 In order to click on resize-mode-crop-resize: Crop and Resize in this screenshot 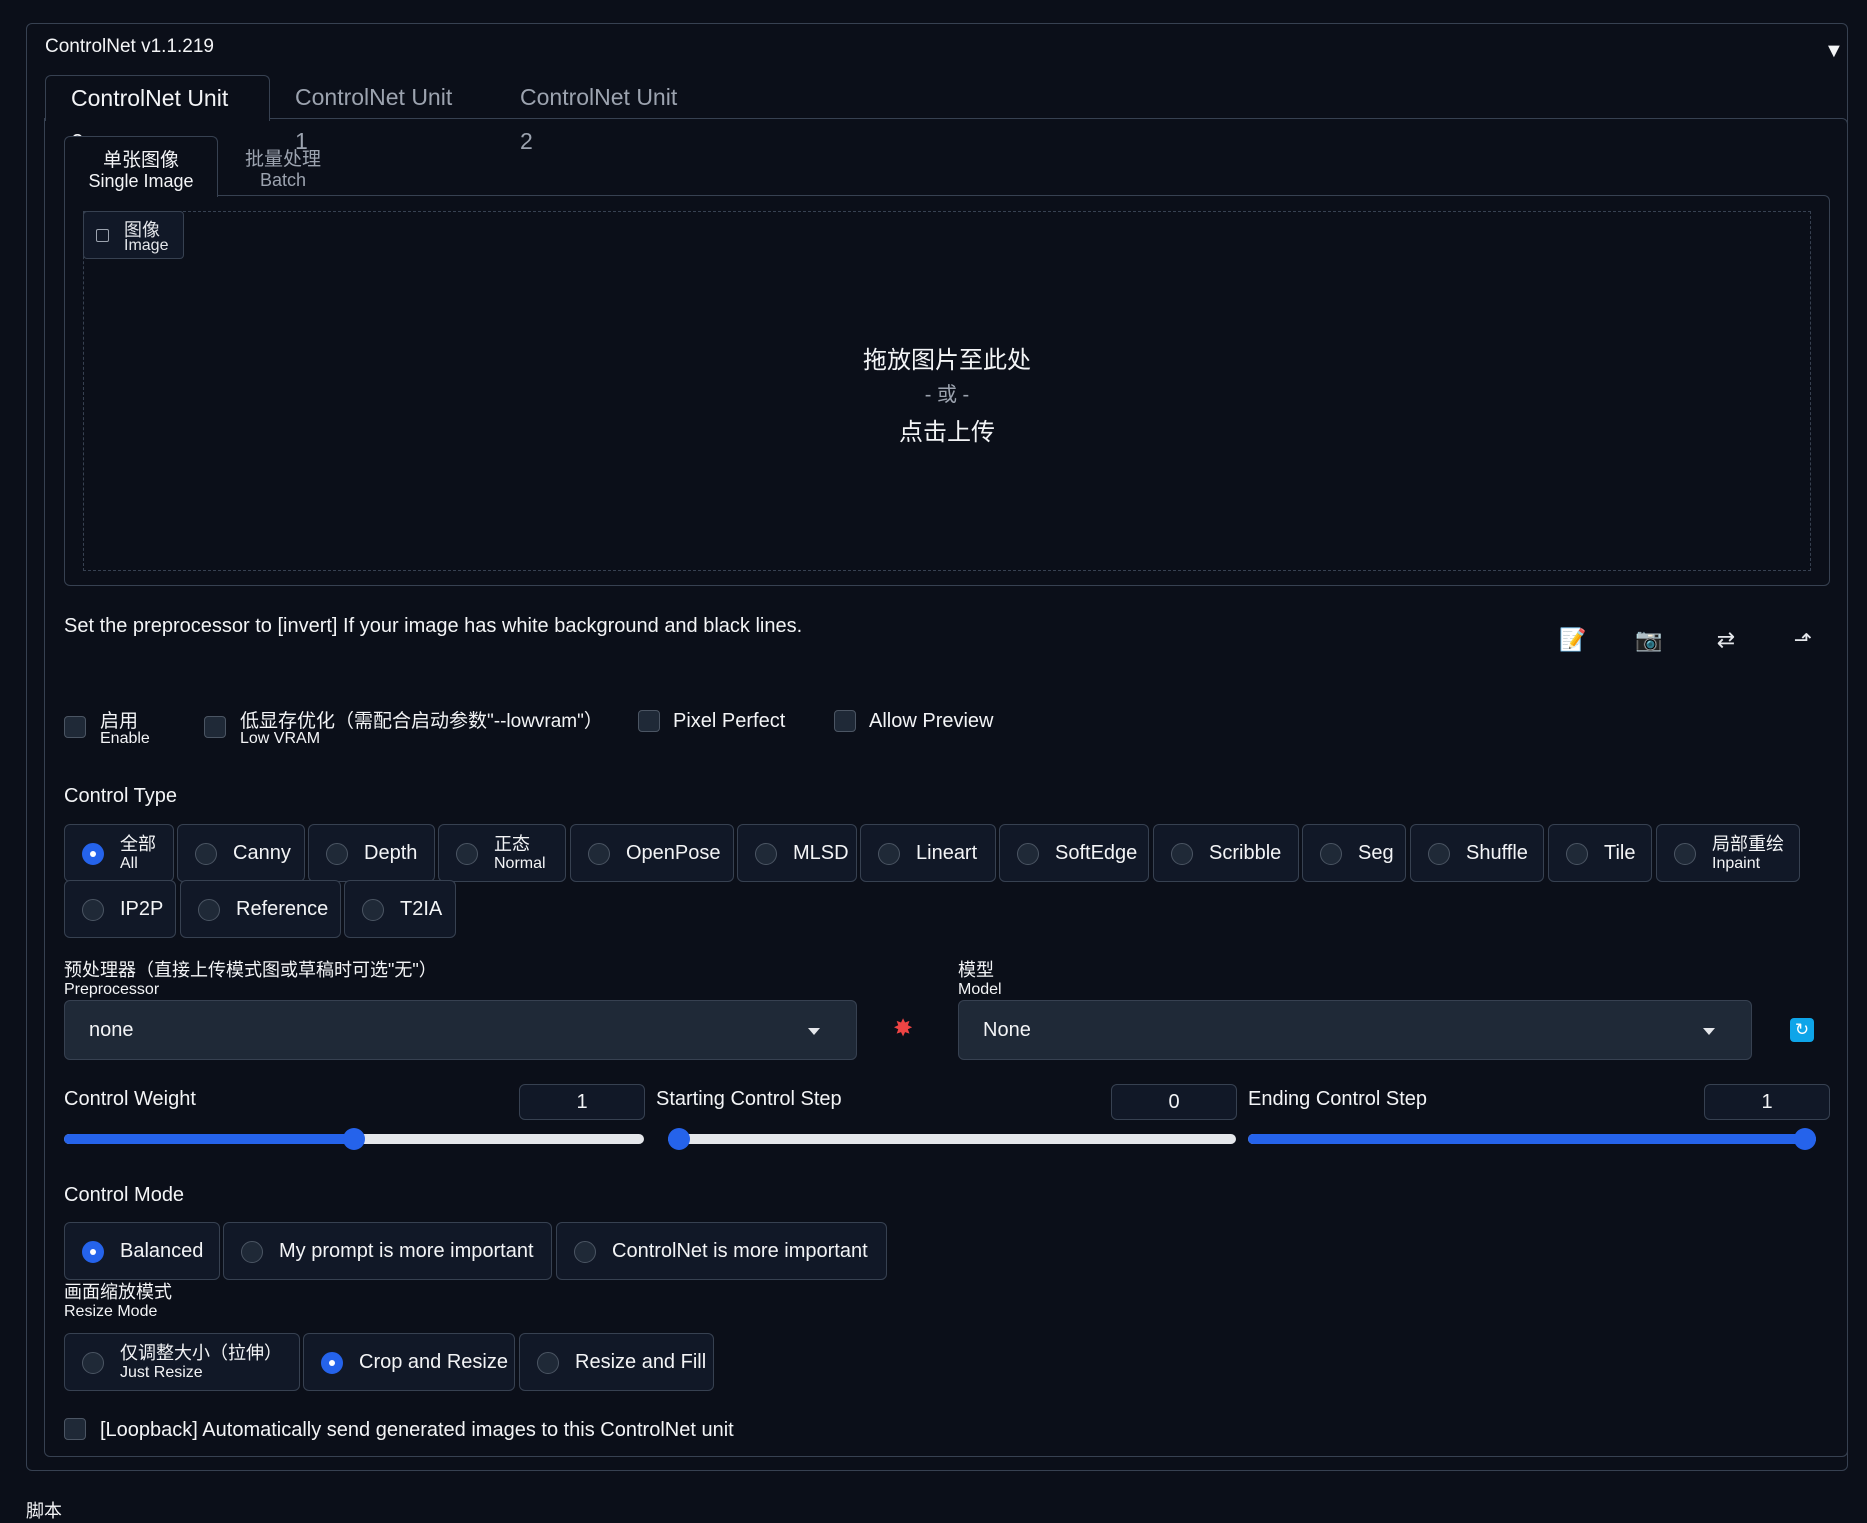, I will do `click(409, 1362)`.